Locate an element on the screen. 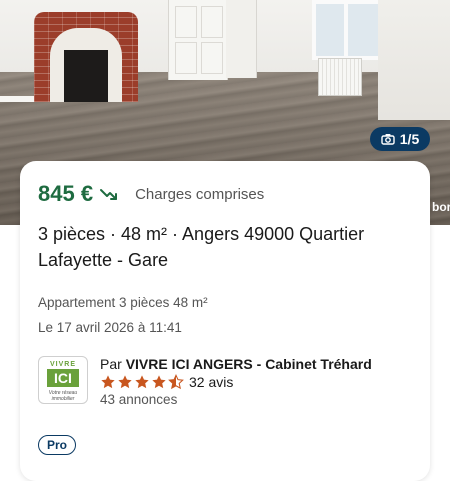  photo-counter-badge: 1/5 is located at coordinates (400, 139).